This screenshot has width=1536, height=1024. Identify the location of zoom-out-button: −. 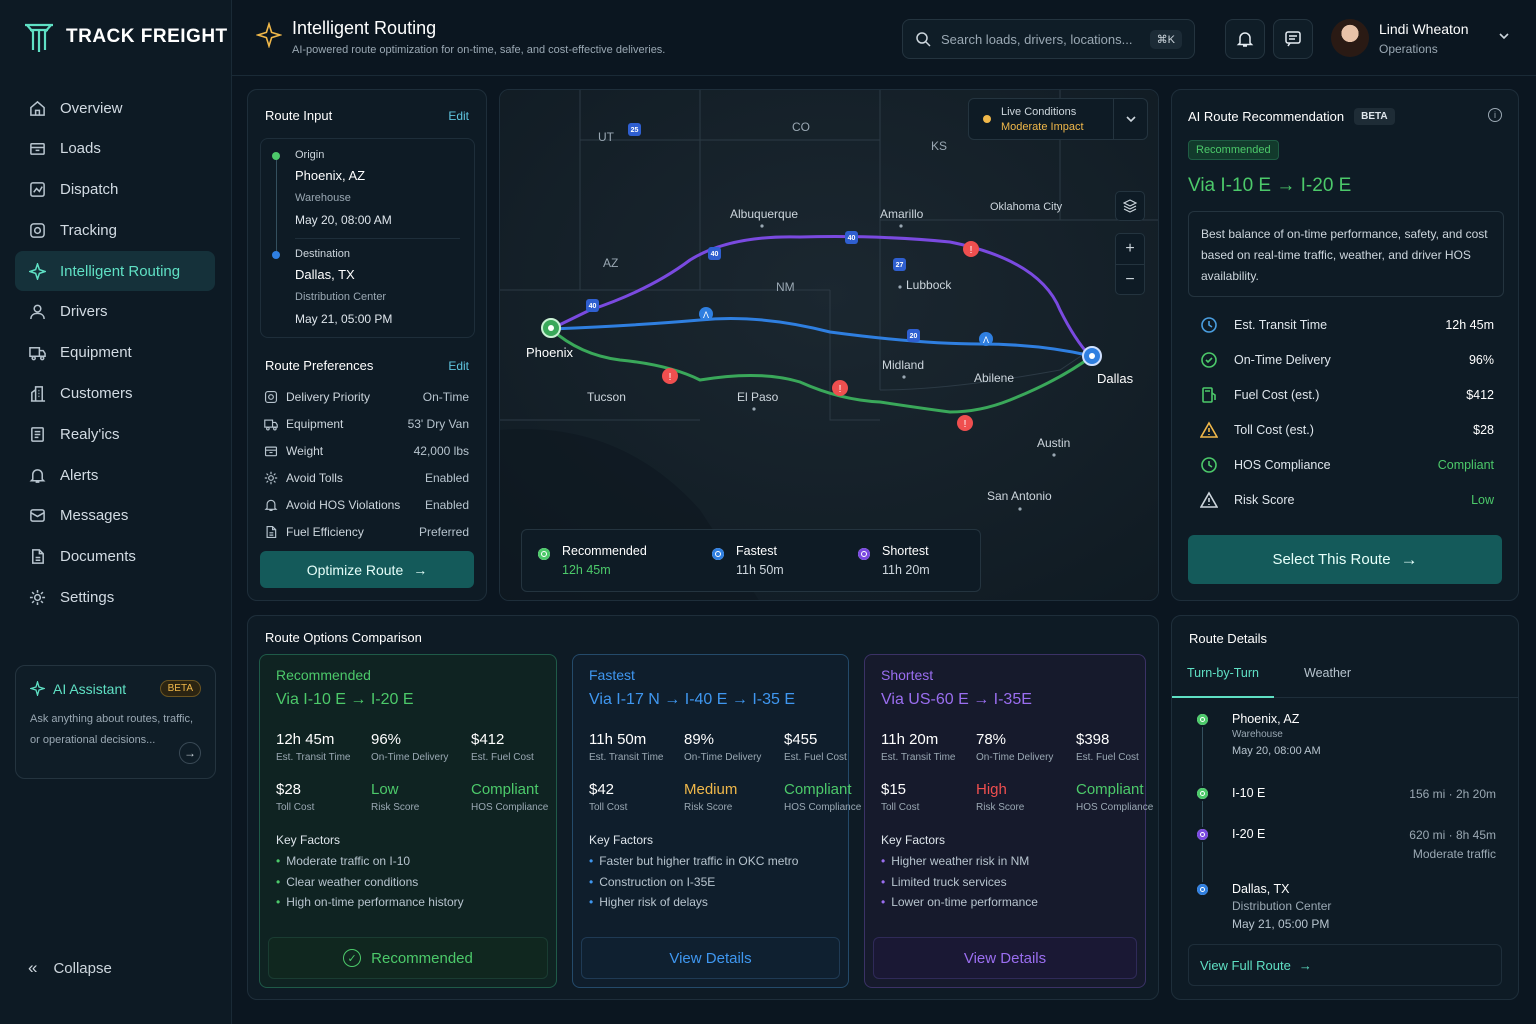
(1130, 280).